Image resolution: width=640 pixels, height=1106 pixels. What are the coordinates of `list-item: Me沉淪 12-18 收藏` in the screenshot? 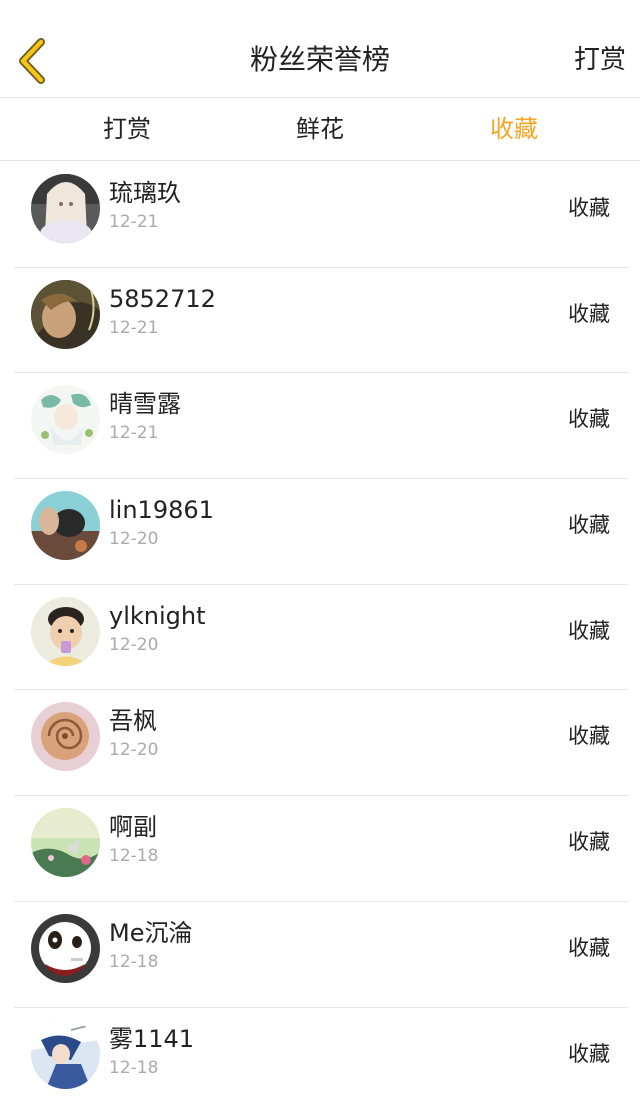 It's located at (320, 955).